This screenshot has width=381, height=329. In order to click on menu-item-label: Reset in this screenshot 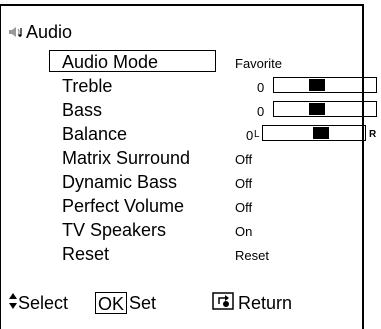, I will do `click(86, 254)`.